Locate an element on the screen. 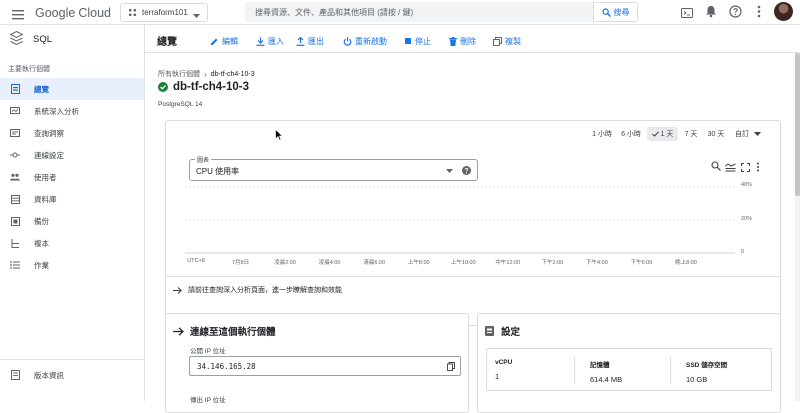 This screenshot has height=413, width=800. sidebar-item-label: 作業 is located at coordinates (41, 265).